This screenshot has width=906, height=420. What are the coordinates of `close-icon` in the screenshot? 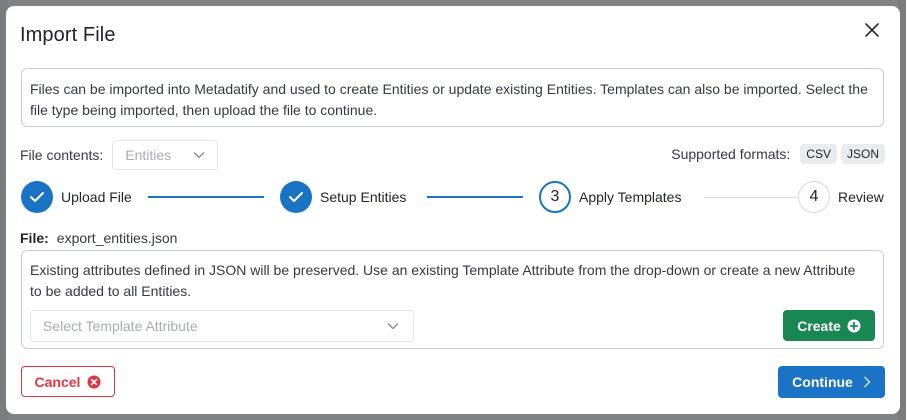 It's located at (872, 30).